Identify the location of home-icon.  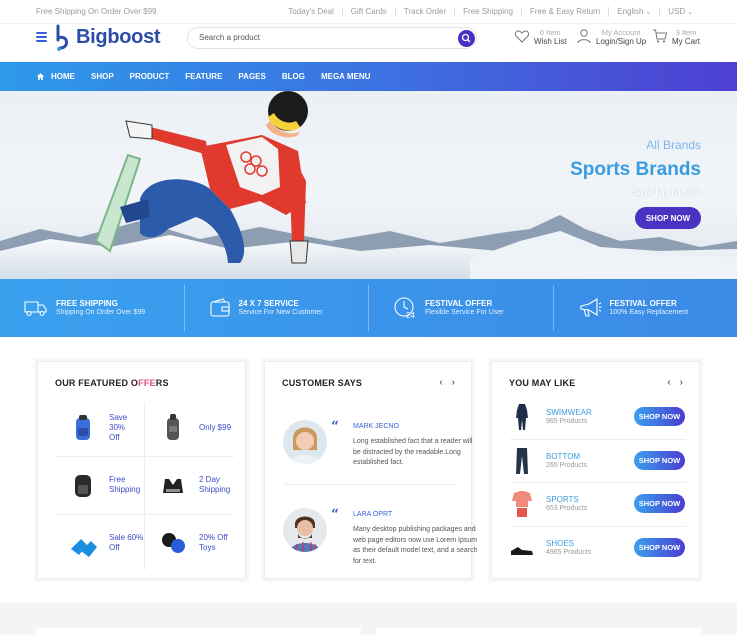
(40, 76).